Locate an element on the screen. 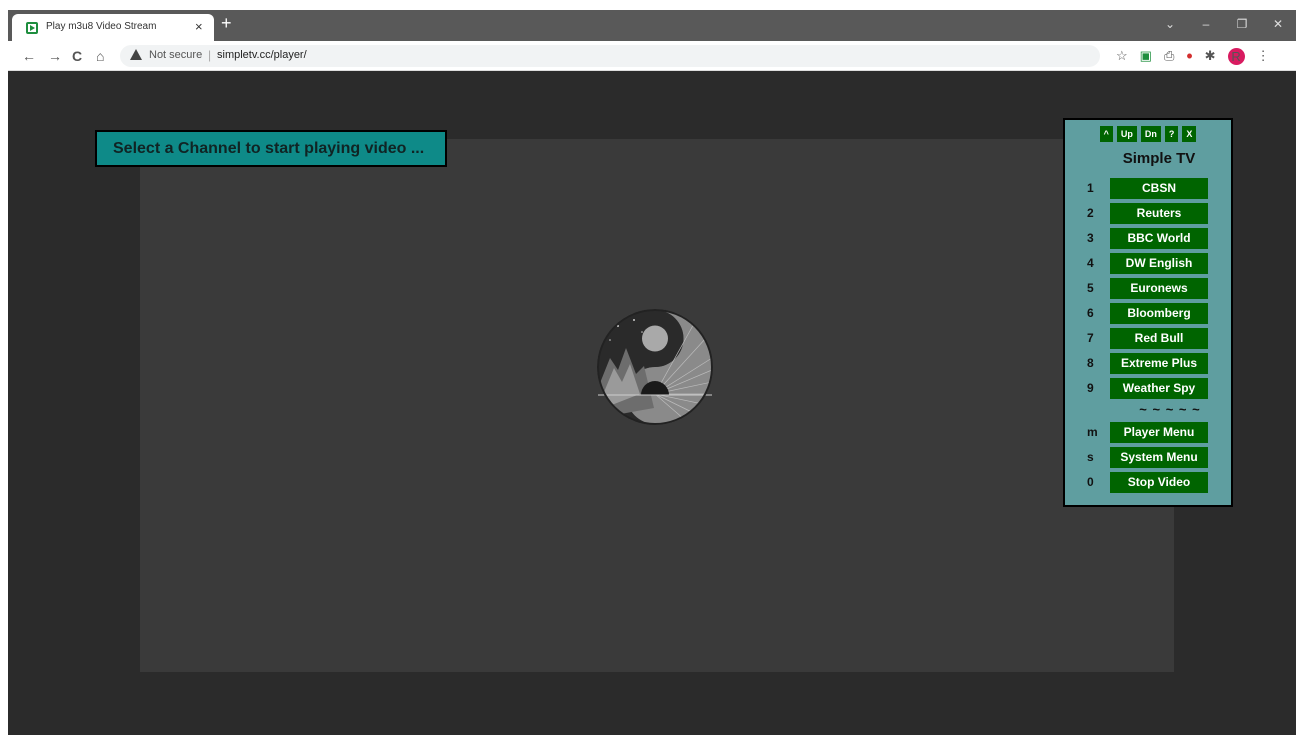 The width and height of the screenshot is (1296, 735). address-bar: Not secure | simpletv.cc/player/ is located at coordinates (610, 56).